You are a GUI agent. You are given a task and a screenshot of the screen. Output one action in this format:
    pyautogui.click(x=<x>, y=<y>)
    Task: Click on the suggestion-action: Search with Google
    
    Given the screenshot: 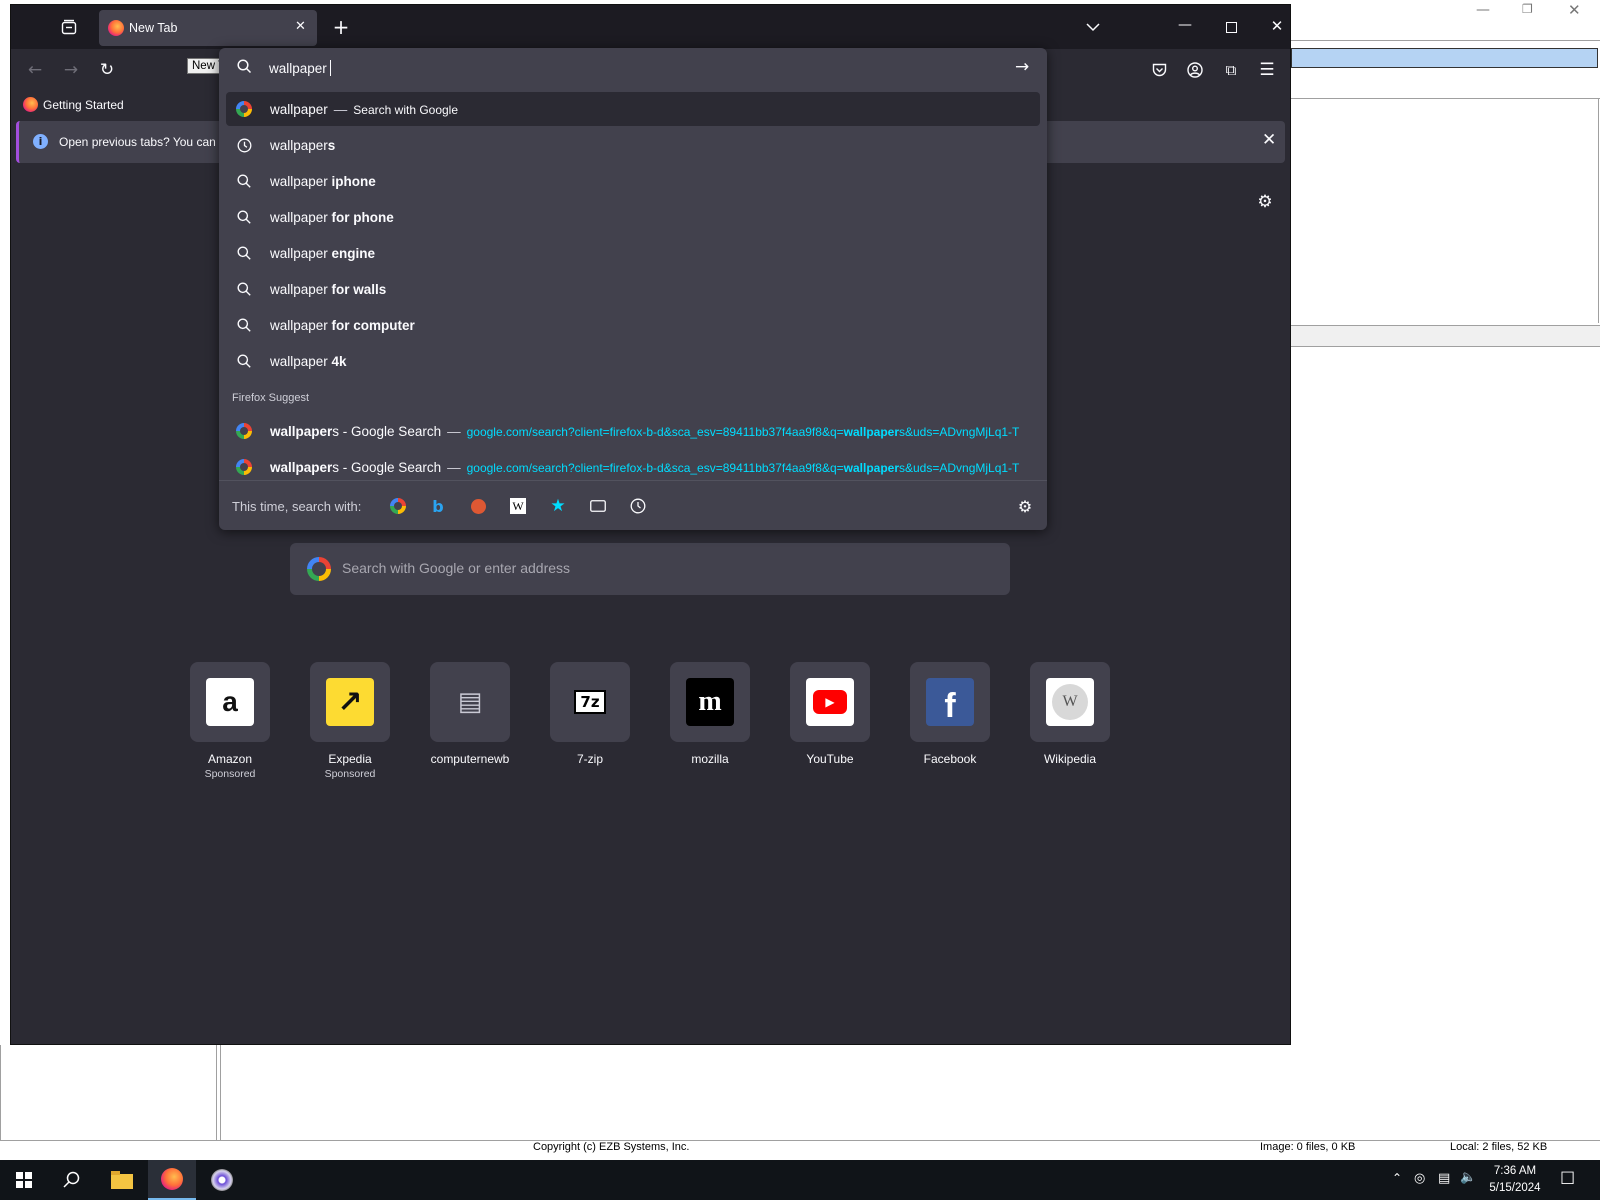 What is the action you would take?
    pyautogui.click(x=406, y=109)
    